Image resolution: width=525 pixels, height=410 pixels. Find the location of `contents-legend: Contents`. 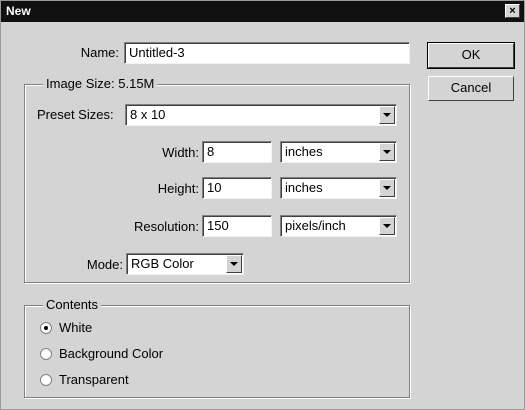

contents-legend: Contents is located at coordinates (72, 304).